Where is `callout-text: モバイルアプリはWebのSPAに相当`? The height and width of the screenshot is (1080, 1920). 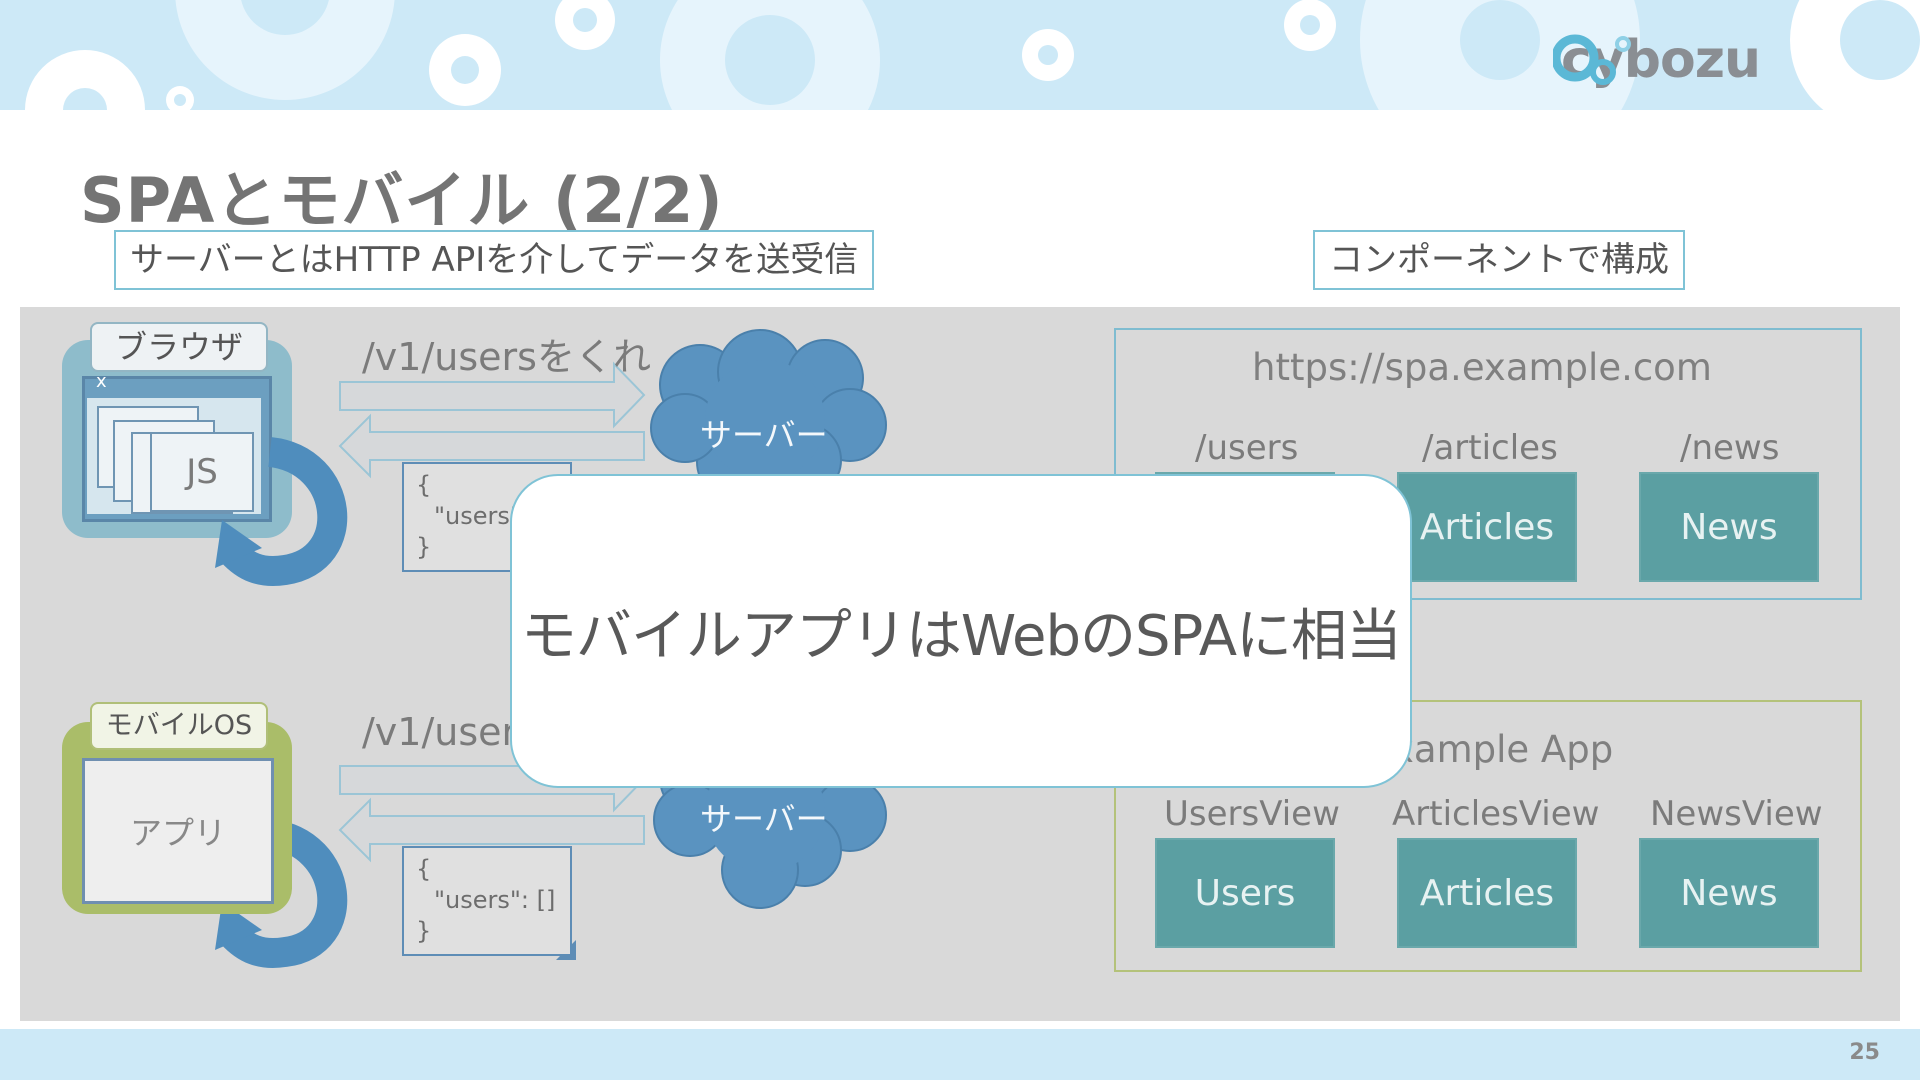
callout-text: モバイルアプリはWebのSPAに相当 is located at coordinates (961, 636).